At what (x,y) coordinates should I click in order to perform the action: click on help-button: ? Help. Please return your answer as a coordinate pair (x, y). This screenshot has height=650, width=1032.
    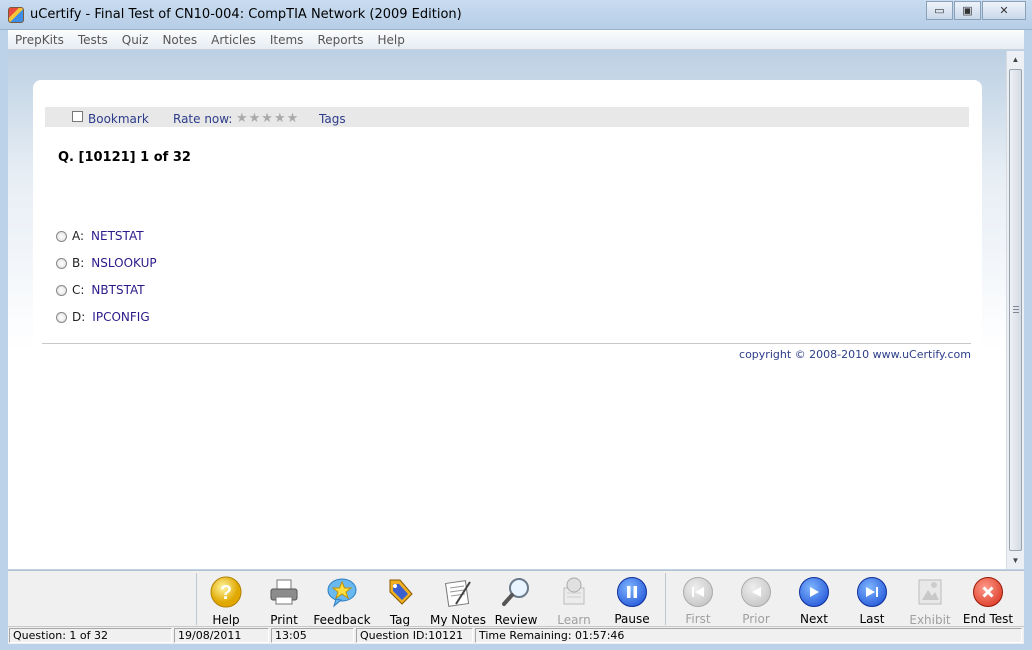
    Looking at the image, I should click on (226, 600).